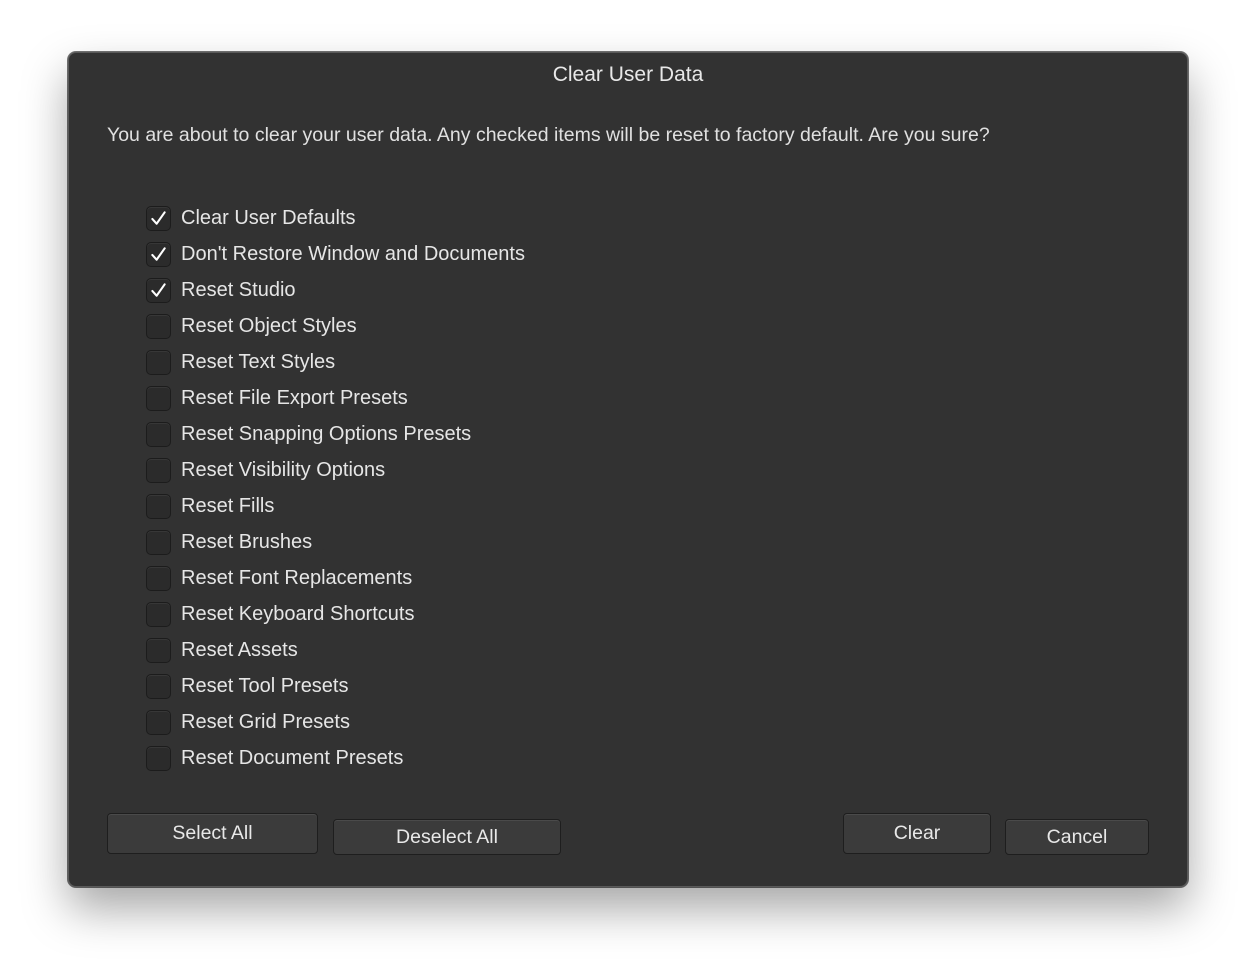 The width and height of the screenshot is (1256, 972). What do you see at coordinates (265, 721) in the screenshot?
I see `option-label: Reset Grid Presets` at bounding box center [265, 721].